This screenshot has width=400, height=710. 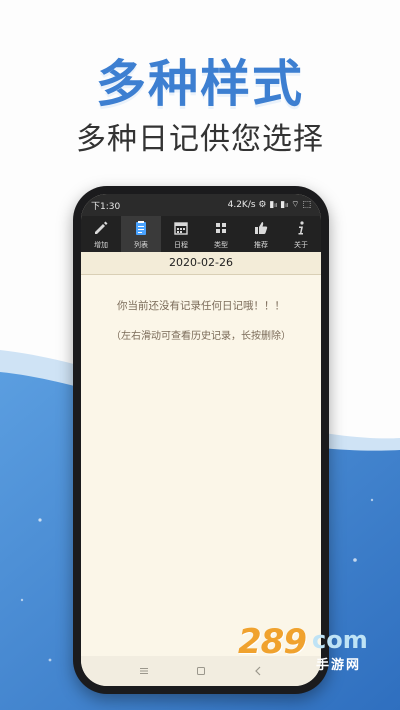 What do you see at coordinates (201, 671) in the screenshot?
I see `home-icon` at bounding box center [201, 671].